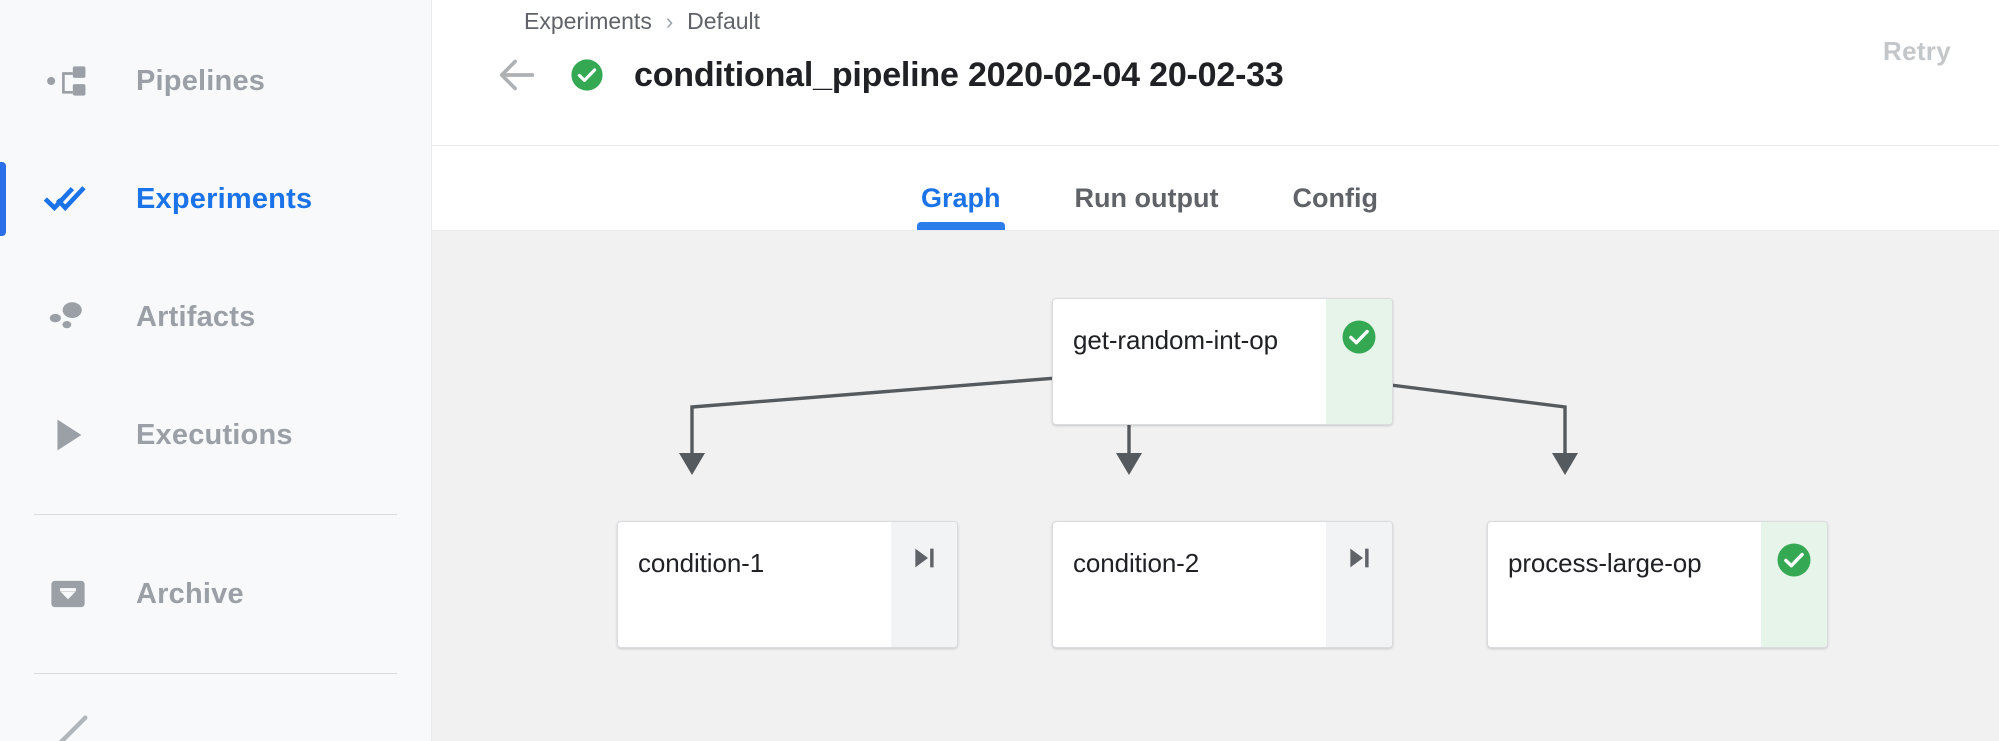 Image resolution: width=1999 pixels, height=741 pixels. I want to click on node-label: condition-2, so click(1136, 563).